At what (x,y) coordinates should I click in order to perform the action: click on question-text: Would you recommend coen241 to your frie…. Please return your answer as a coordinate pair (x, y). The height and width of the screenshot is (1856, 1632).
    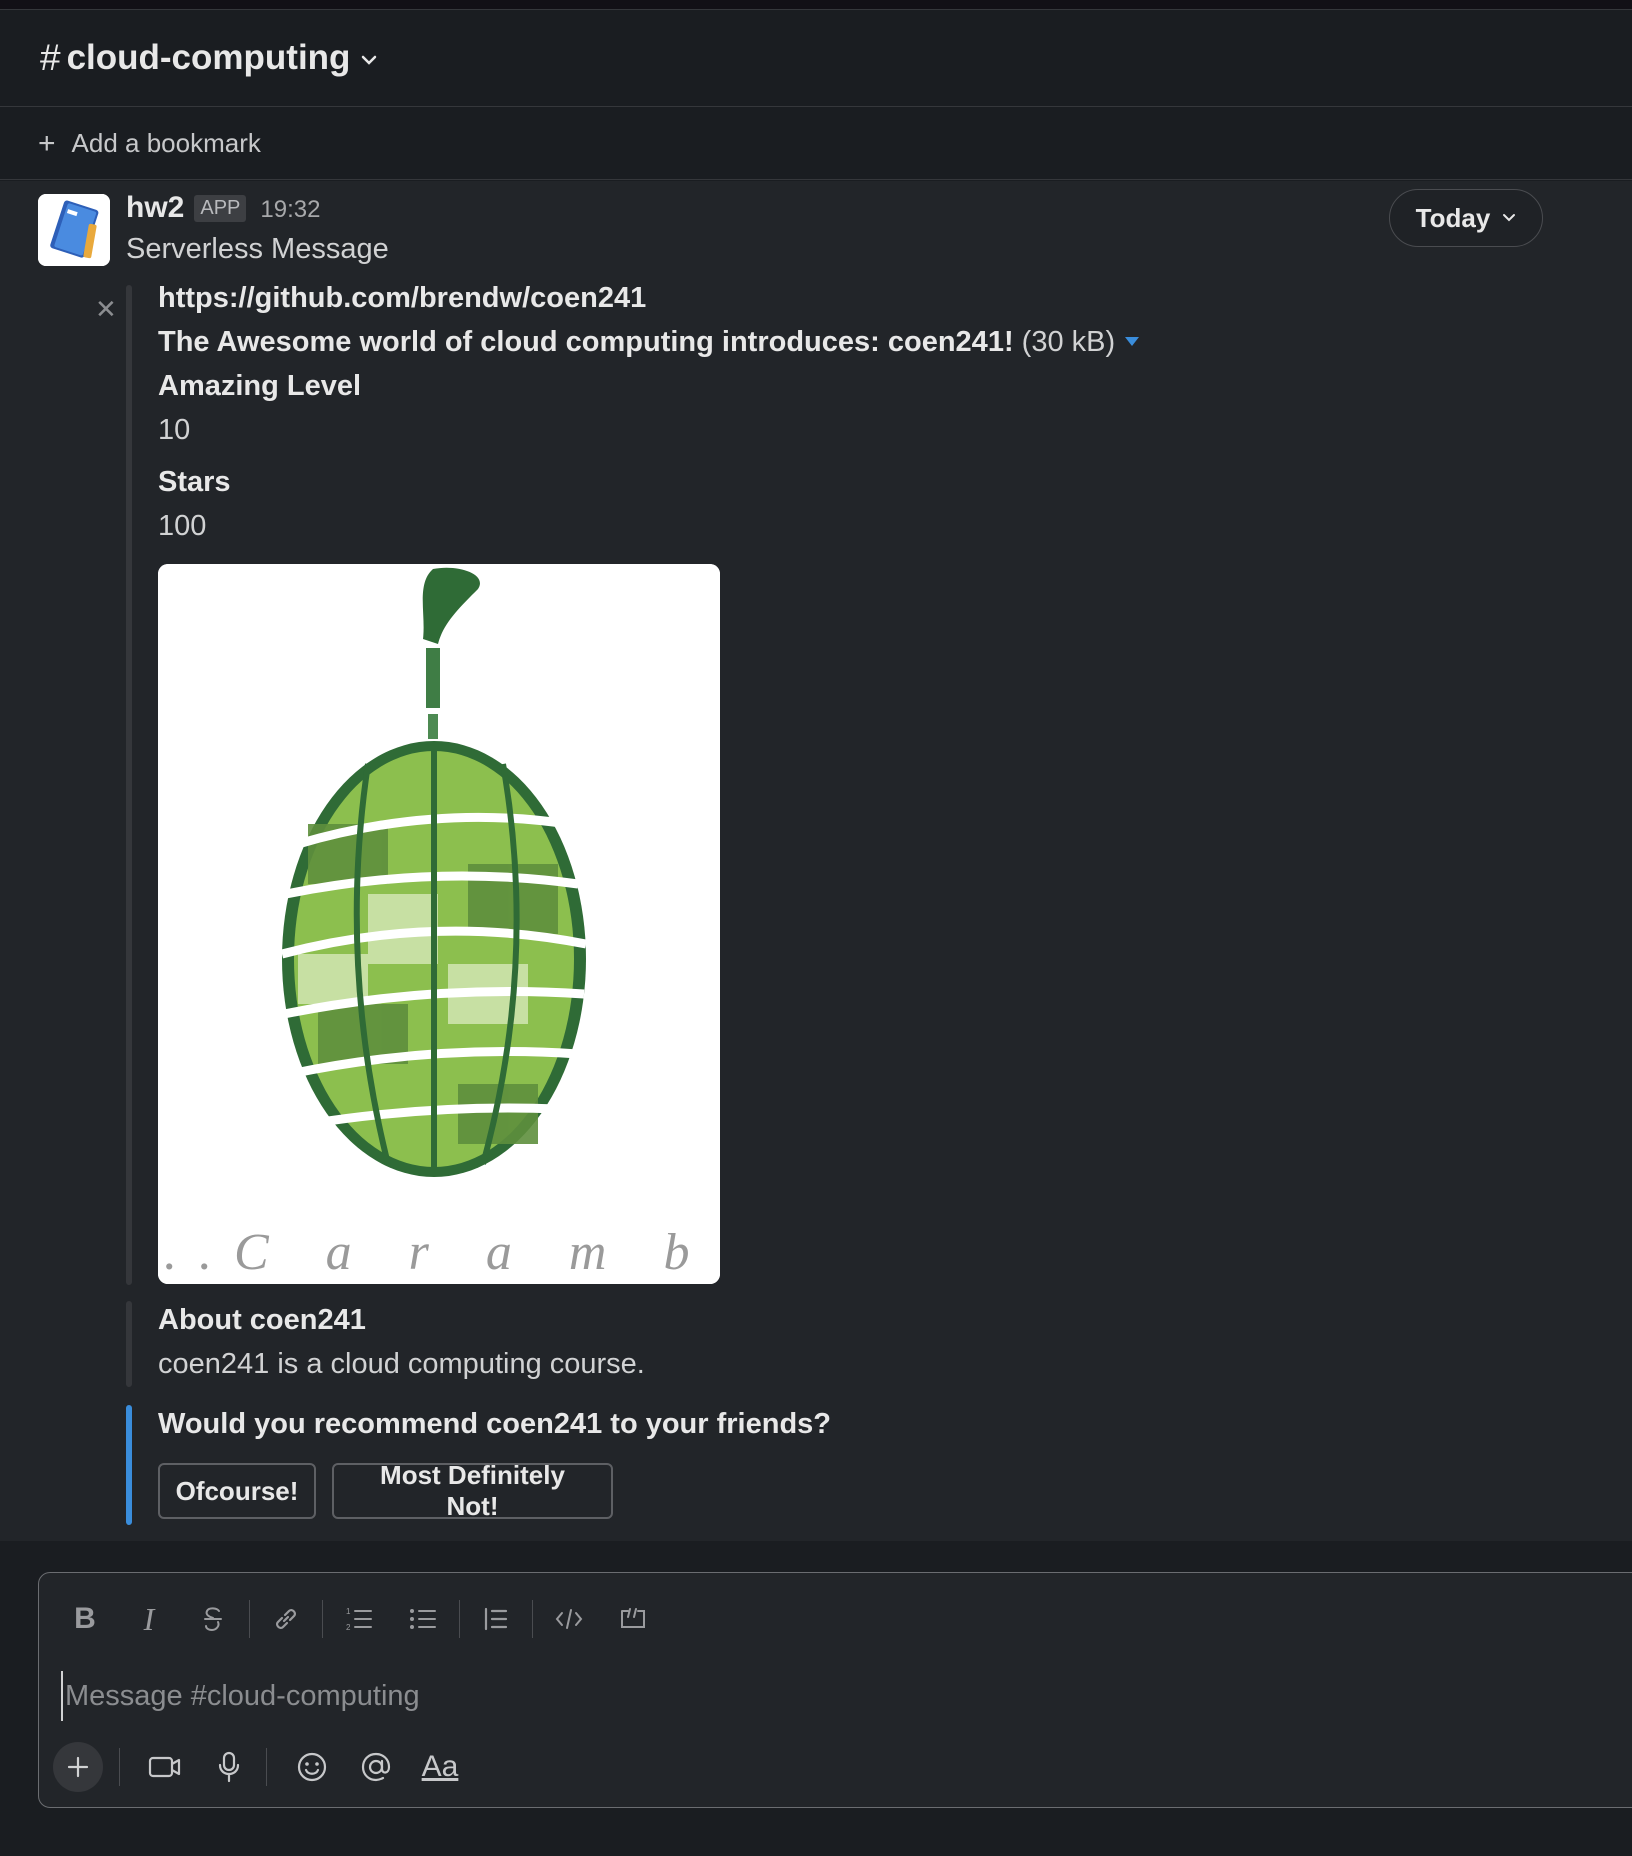
    Looking at the image, I should click on (495, 1424).